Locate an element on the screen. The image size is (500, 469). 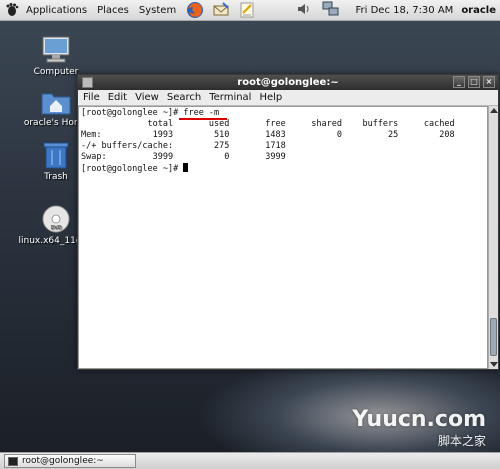
gnome-foot-icon is located at coordinates (12, 10).